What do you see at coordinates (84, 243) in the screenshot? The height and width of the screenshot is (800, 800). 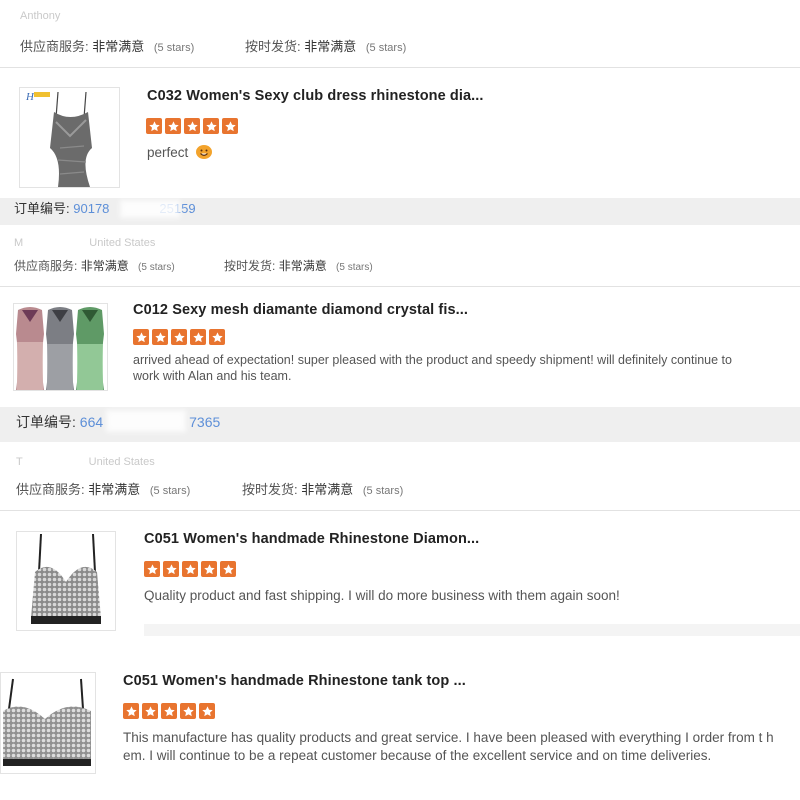 I see `buyer-info-faded: M United States` at bounding box center [84, 243].